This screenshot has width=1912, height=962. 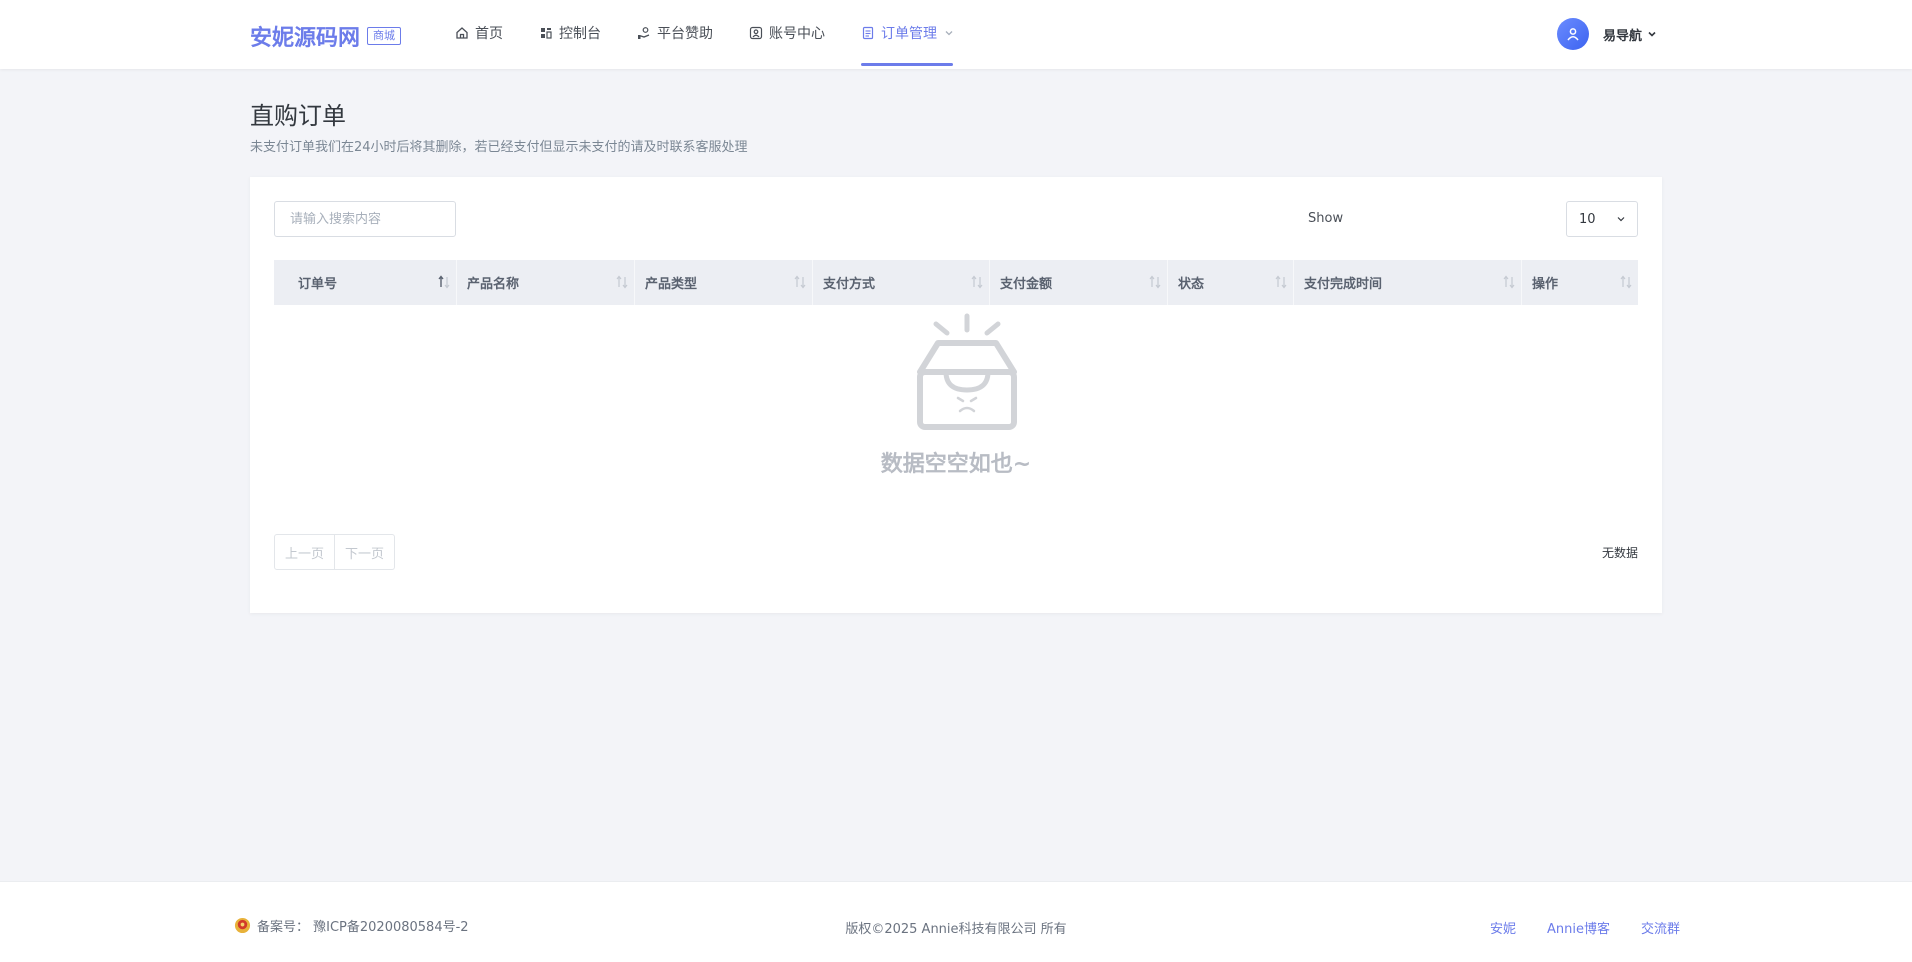 What do you see at coordinates (1622, 34) in the screenshot?
I see `user-name: 易导航` at bounding box center [1622, 34].